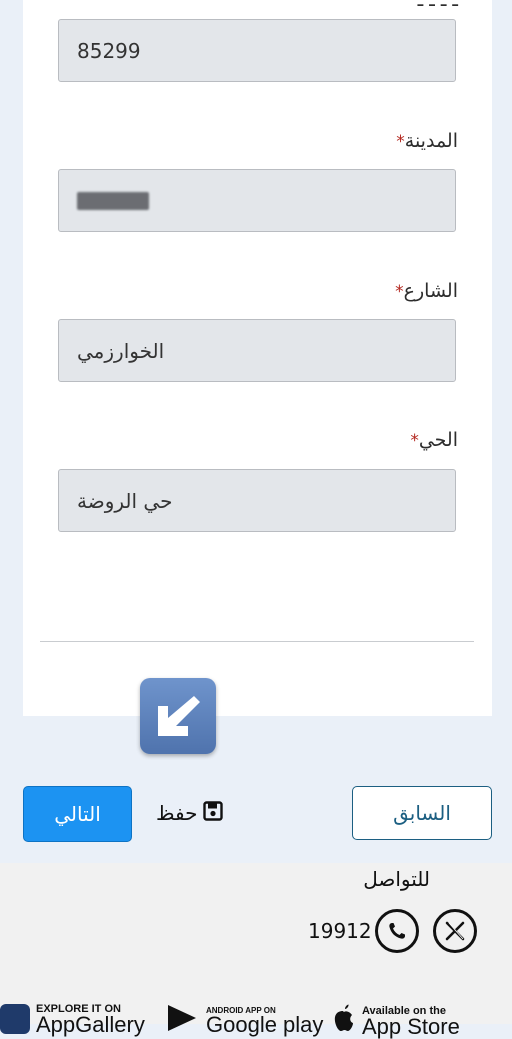 This screenshot has height=1039, width=512. I want to click on appgallery-big-text: AppGallery, so click(90, 1024).